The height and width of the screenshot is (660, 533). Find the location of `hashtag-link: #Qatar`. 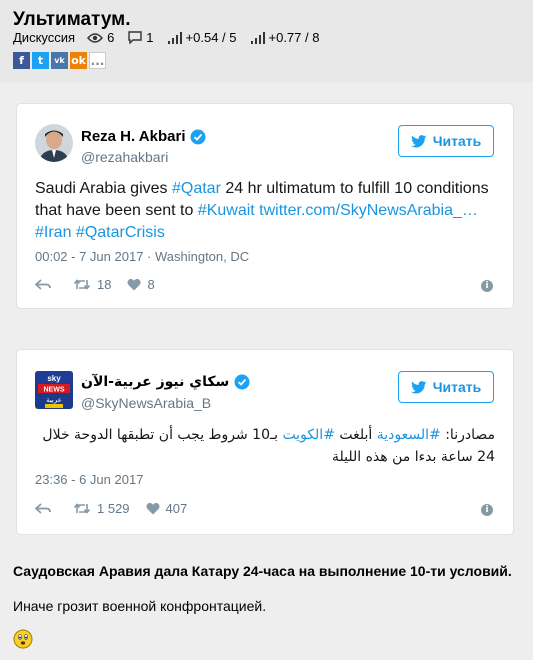

hashtag-link: #Qatar is located at coordinates (196, 188).